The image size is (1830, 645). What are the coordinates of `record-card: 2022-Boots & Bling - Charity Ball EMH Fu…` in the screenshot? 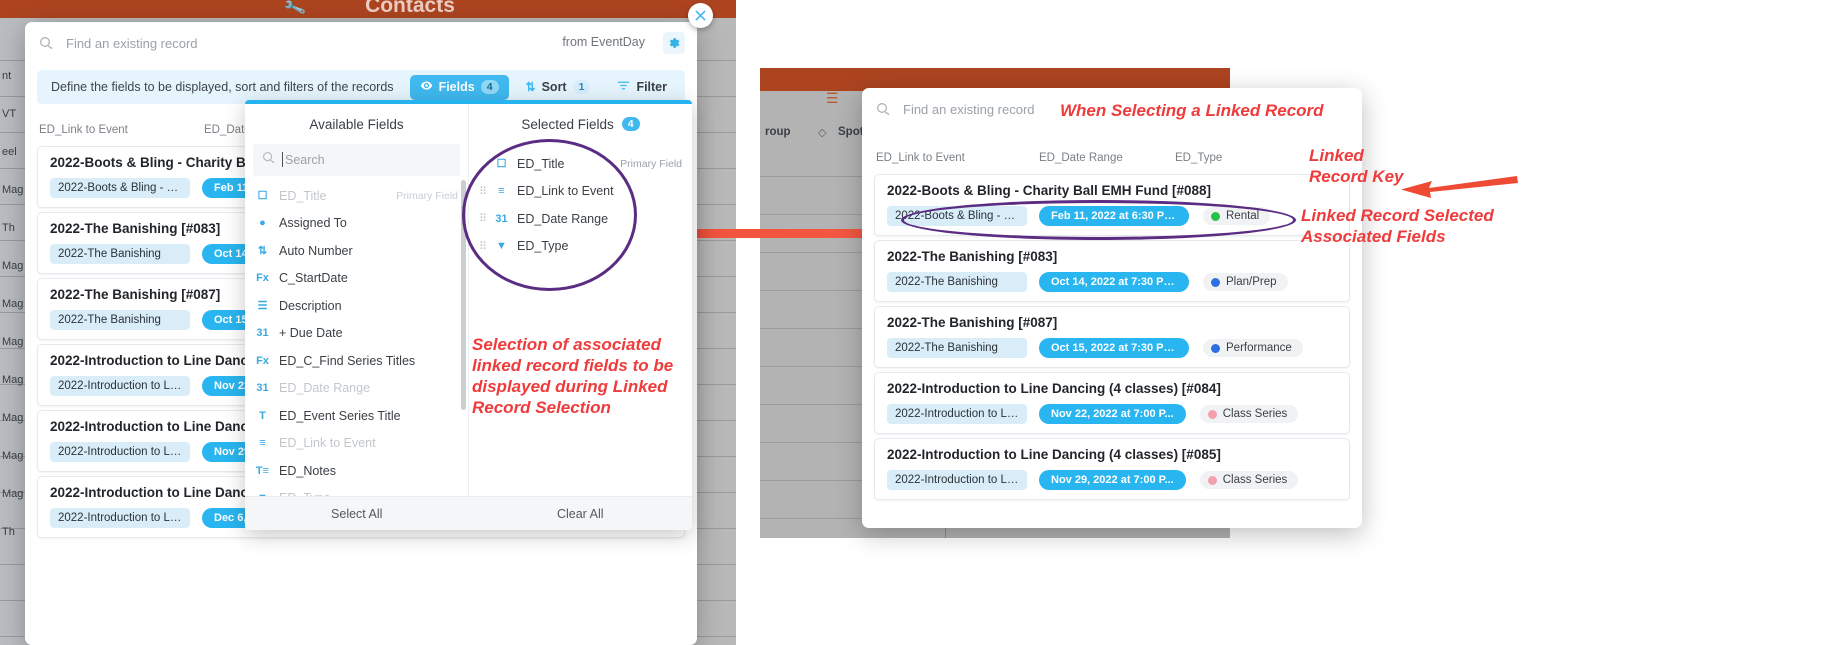 It's located at (1112, 205).